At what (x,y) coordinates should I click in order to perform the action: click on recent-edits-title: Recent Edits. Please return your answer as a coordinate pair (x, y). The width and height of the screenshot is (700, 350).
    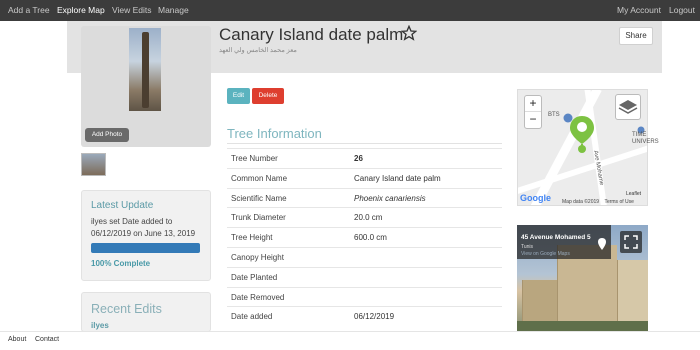
    Looking at the image, I should click on (126, 309).